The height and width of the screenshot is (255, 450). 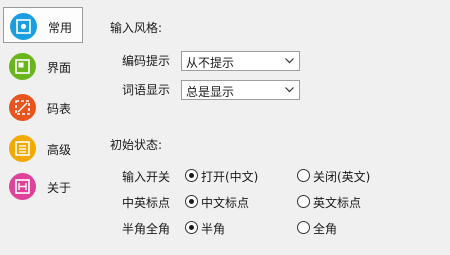 I want to click on nav-label-about: 关于, so click(x=59, y=188).